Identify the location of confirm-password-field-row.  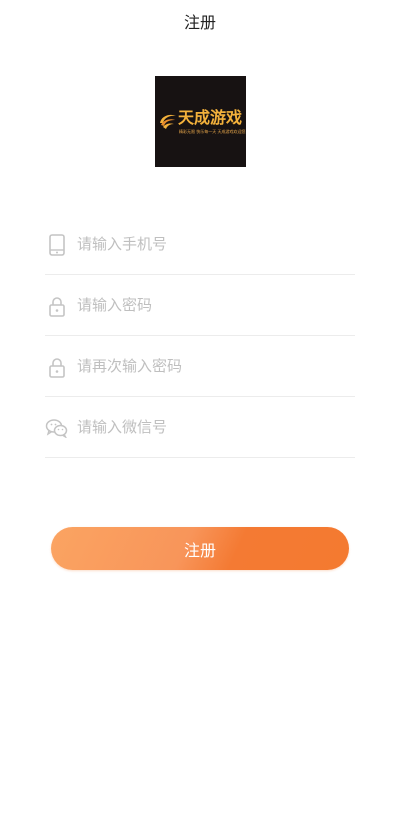
(200, 366).